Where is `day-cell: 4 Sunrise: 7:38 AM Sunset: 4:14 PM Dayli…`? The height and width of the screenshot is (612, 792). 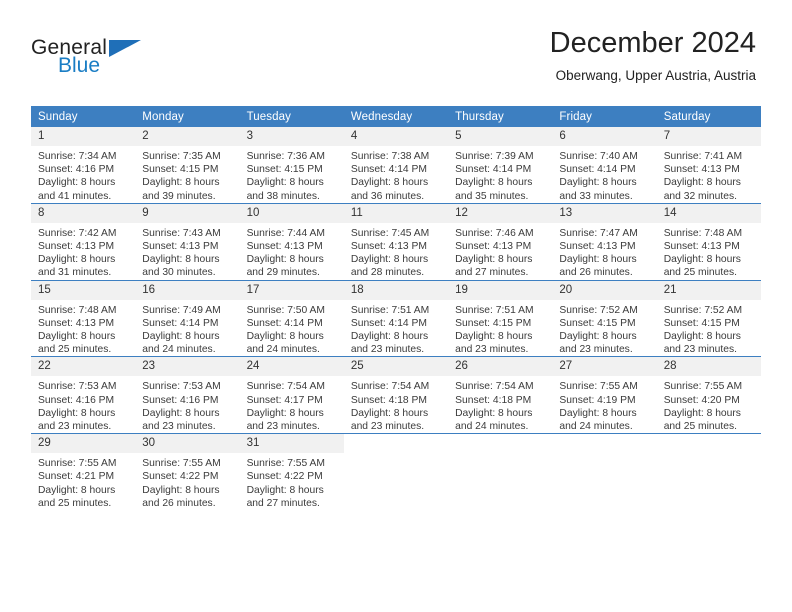
day-cell: 4 Sunrise: 7:38 AM Sunset: 4:14 PM Dayli… is located at coordinates (396, 165).